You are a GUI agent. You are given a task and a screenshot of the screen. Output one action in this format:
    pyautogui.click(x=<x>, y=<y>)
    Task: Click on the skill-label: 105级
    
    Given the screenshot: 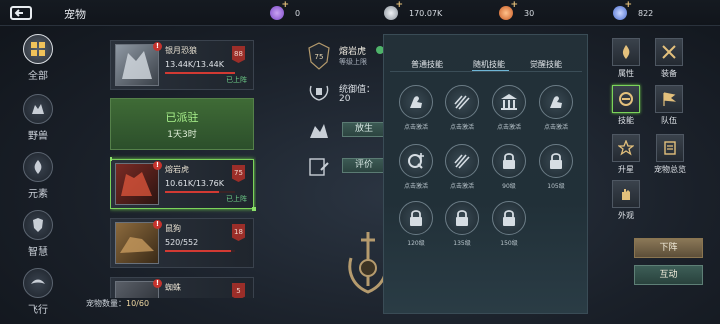 What is the action you would take?
    pyautogui.click(x=556, y=186)
    